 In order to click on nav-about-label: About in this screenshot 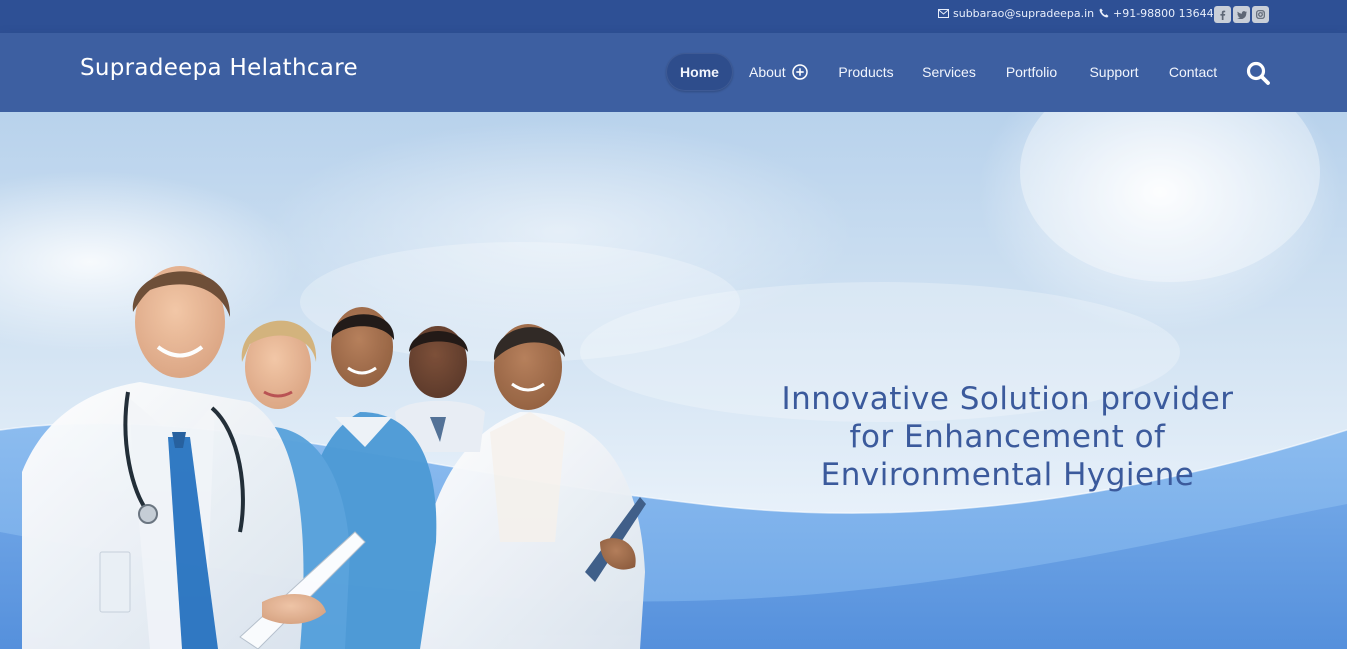, I will do `click(767, 72)`.